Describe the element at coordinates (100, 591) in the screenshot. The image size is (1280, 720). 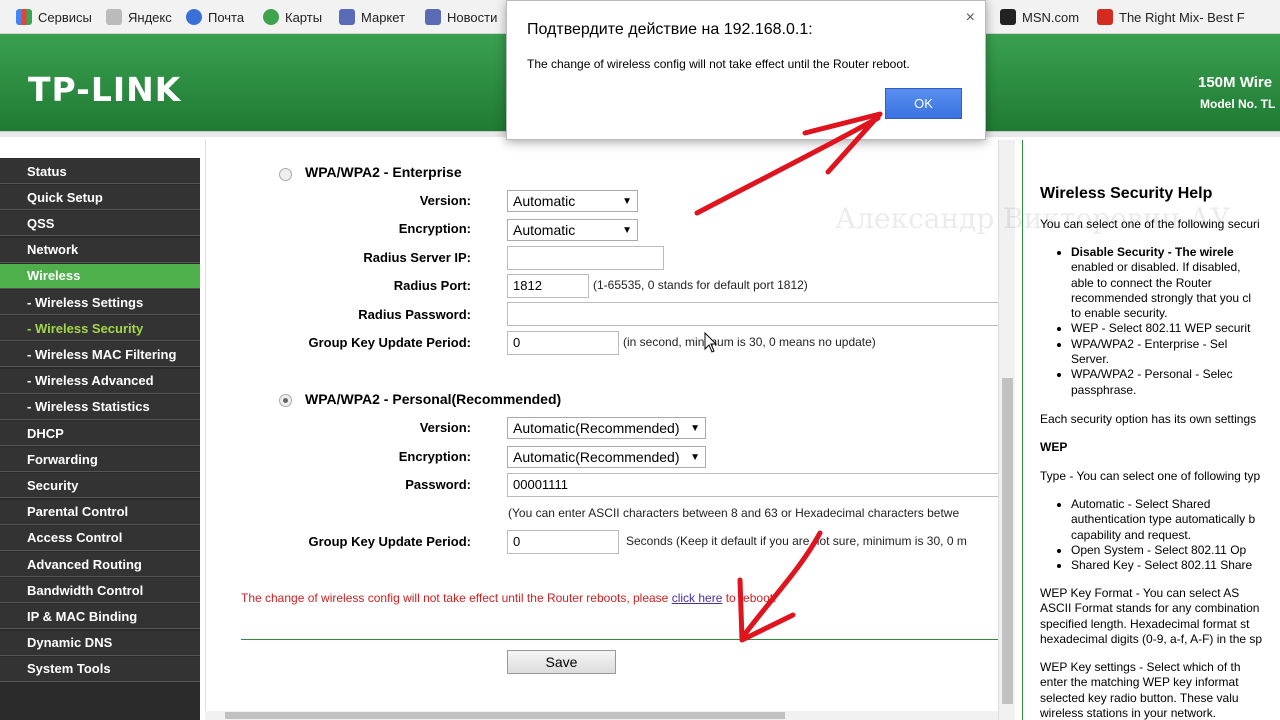
I see `sidebar-item-bandwidth-control: Bandwidth Control` at that location.